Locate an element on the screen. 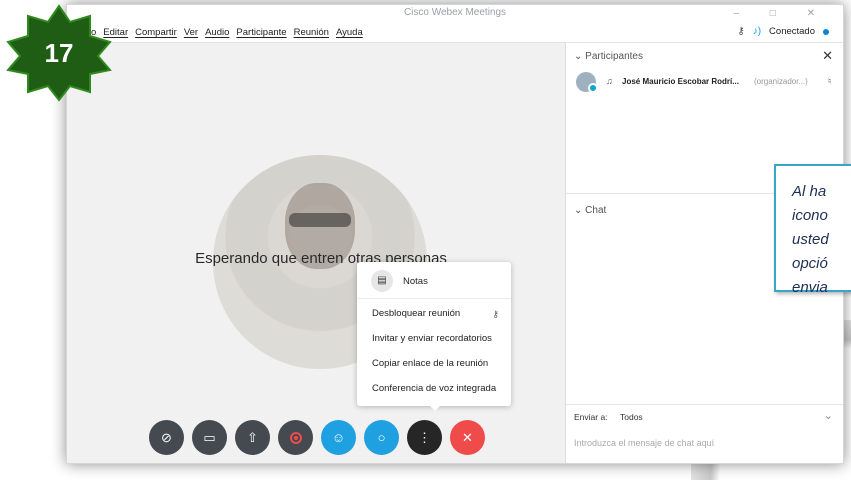 The height and width of the screenshot is (480, 851). chat-divider is located at coordinates (704, 404).